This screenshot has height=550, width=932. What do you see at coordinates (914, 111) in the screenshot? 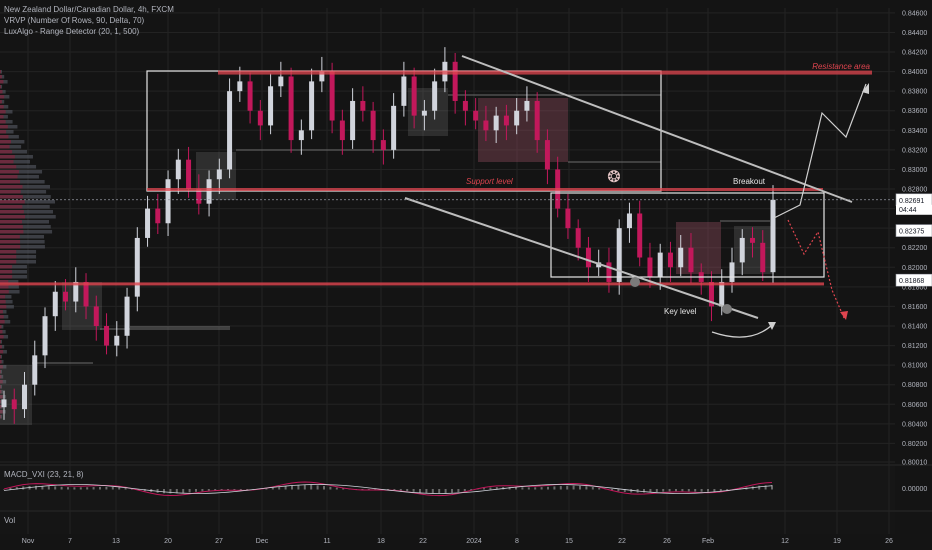
I see `y-tick-label: 0.83600` at bounding box center [914, 111].